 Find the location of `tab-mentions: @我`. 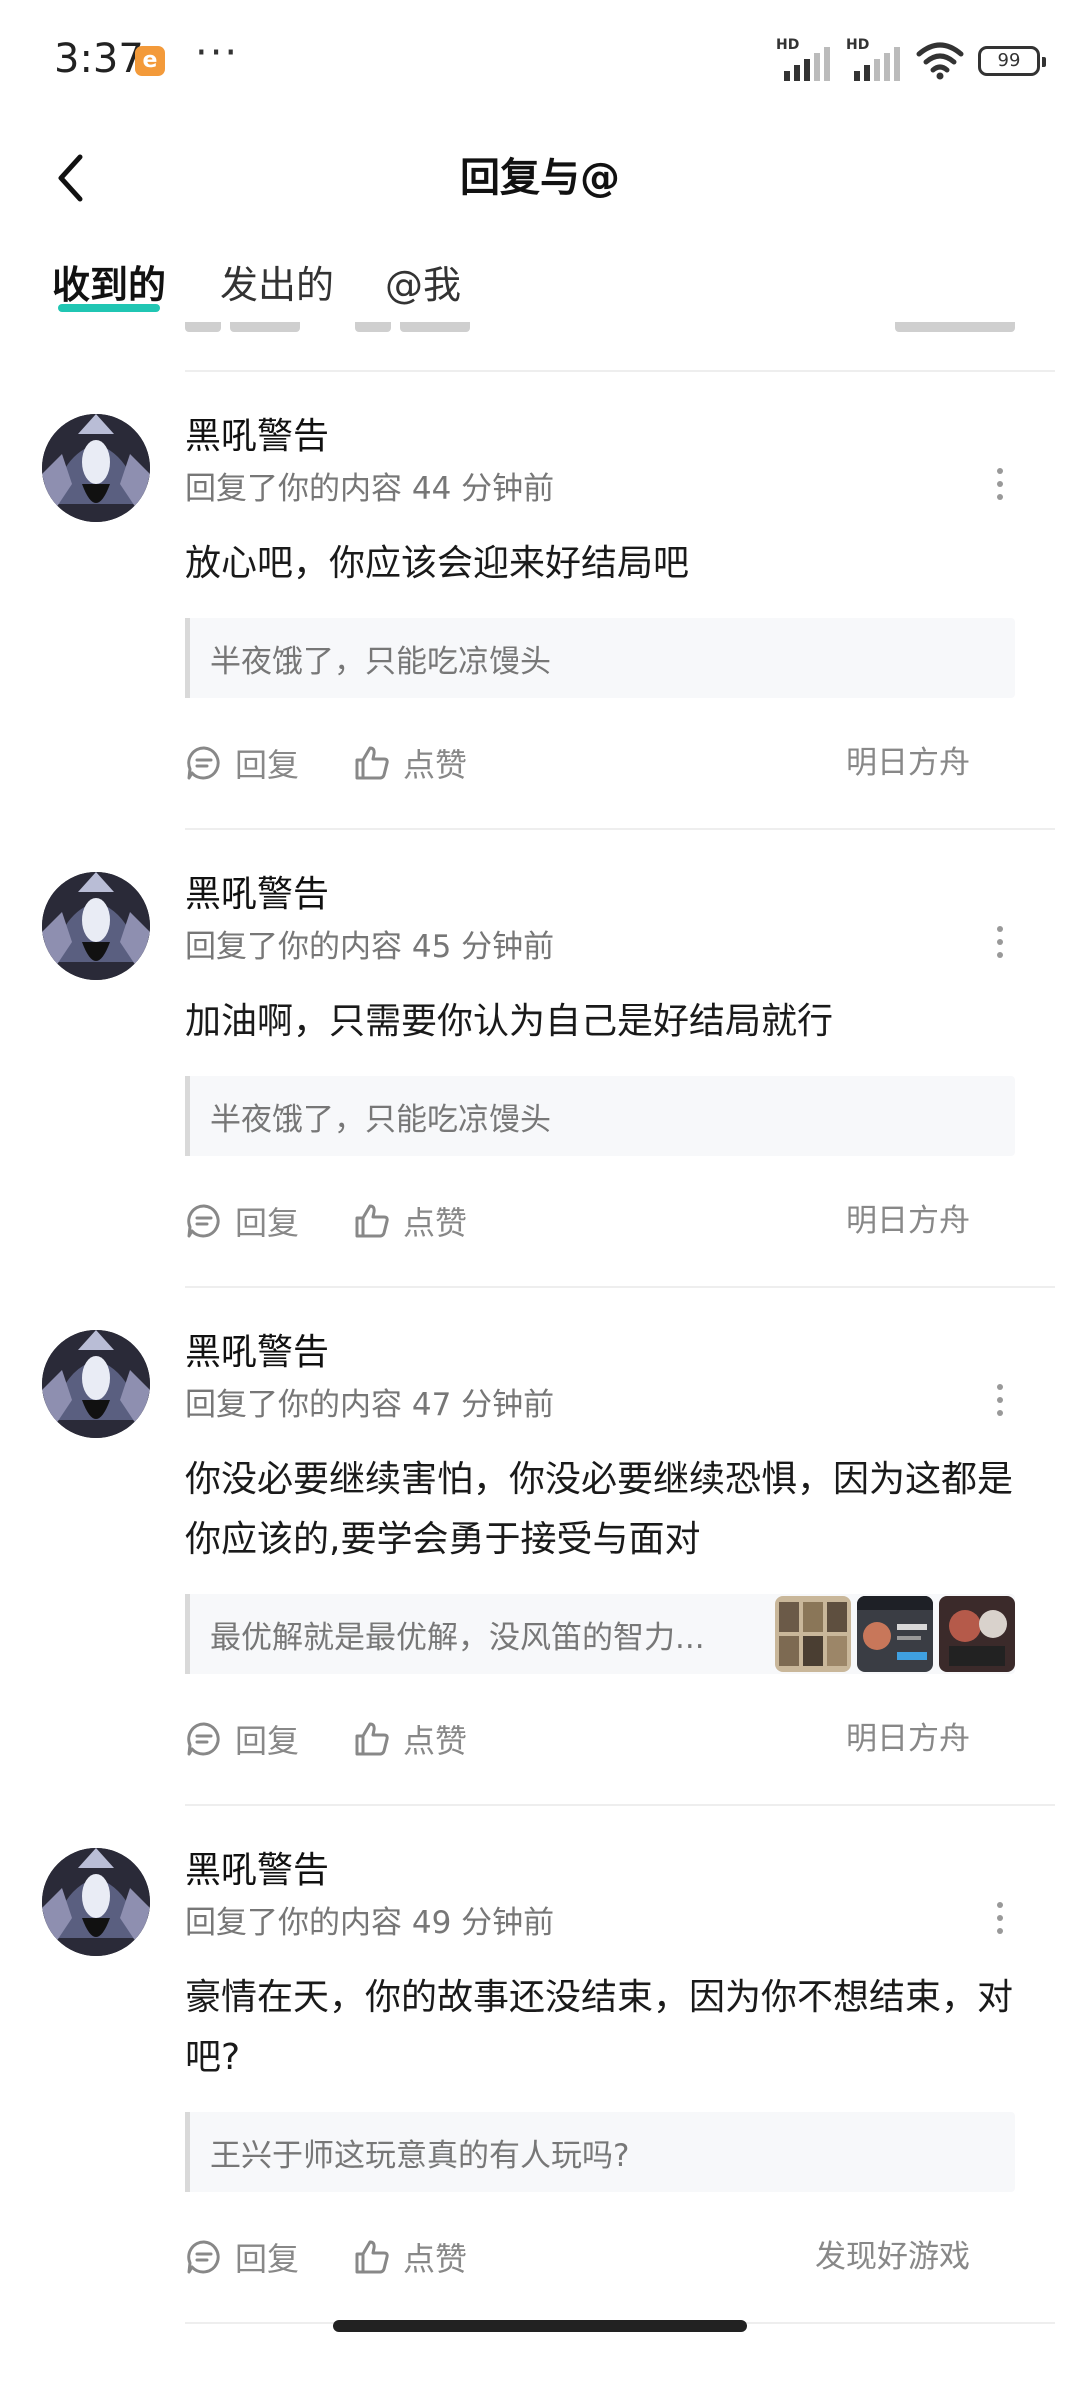

tab-mentions: @我 is located at coordinates (423, 285).